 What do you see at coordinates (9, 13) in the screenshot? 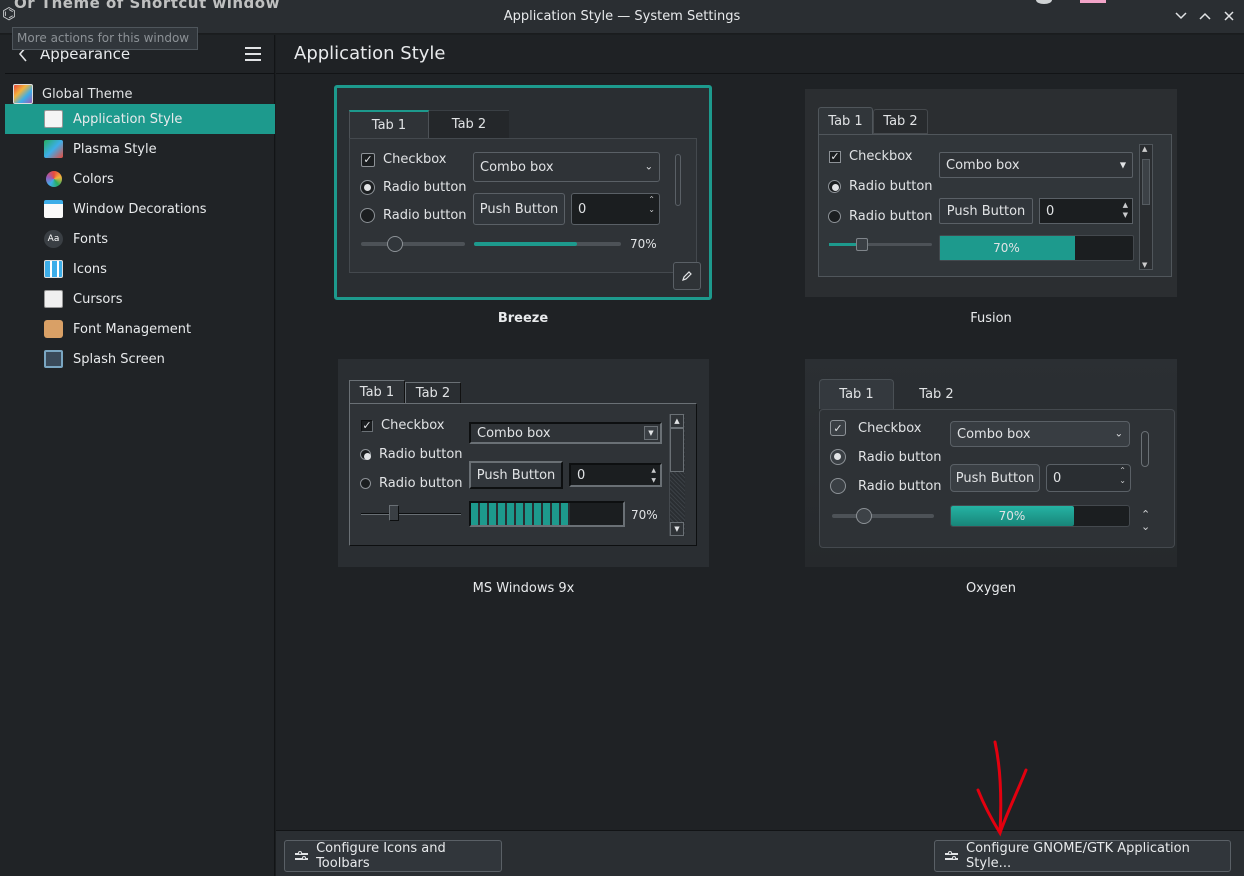
I see `window-menu-icon: ⌬` at bounding box center [9, 13].